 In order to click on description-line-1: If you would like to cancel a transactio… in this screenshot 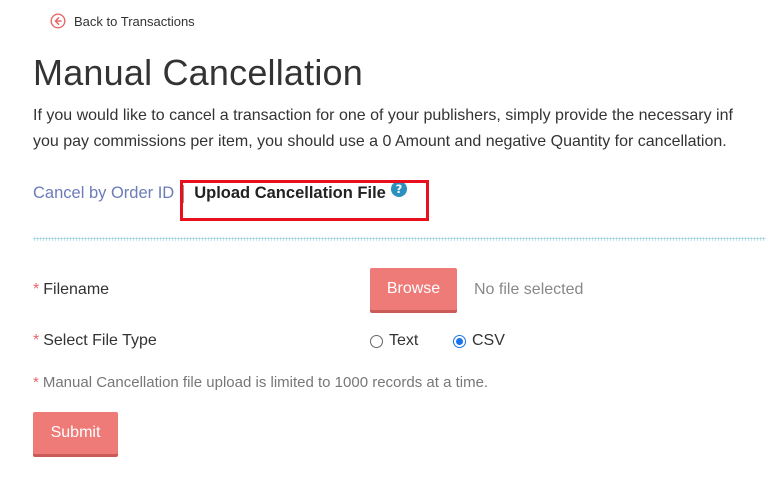, I will do `click(383, 115)`.